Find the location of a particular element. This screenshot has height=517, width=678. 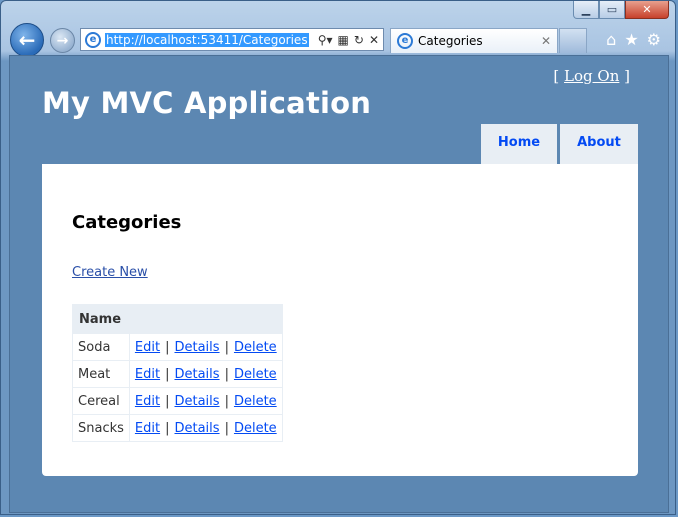

search-icon: ⚲▾ is located at coordinates (325, 40).